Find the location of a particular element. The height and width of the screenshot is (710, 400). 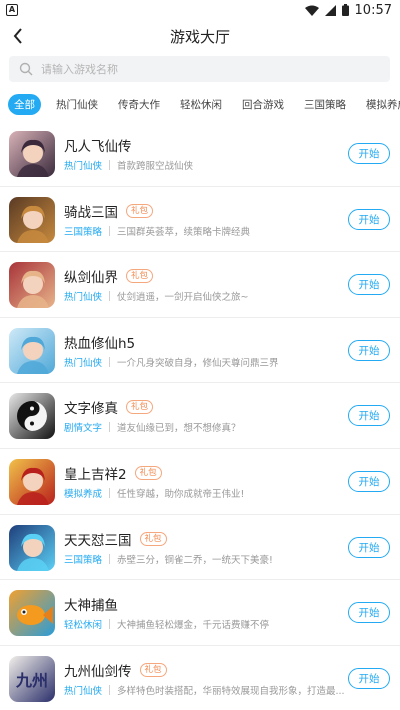

game-name: 文字修真 is located at coordinates (91, 409).